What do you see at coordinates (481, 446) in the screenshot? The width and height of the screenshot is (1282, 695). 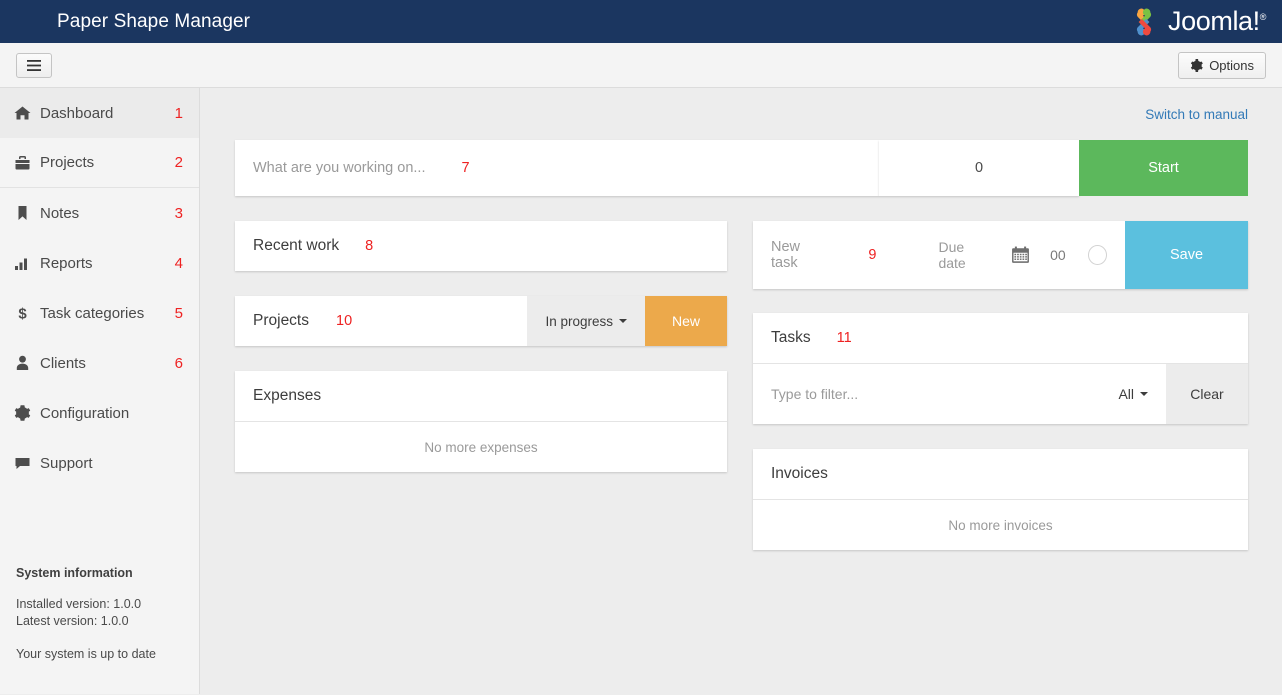 I see `expenses-empty-message: No more expenses` at bounding box center [481, 446].